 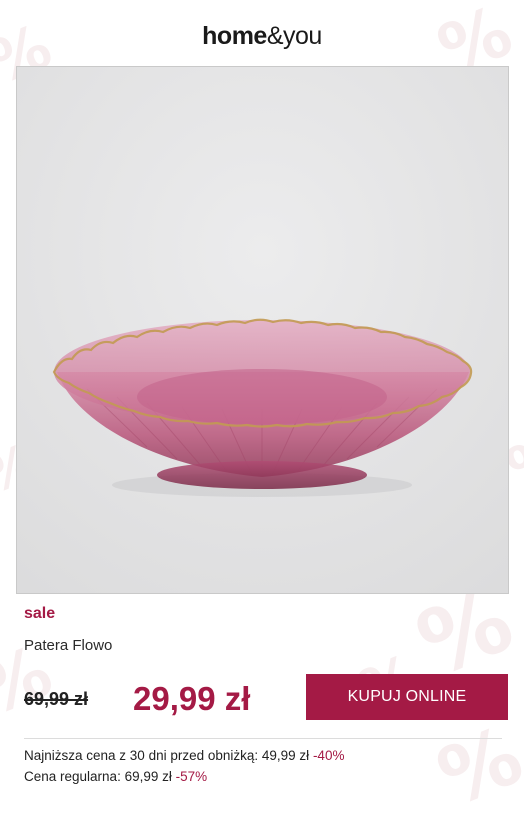 What do you see at coordinates (56, 699) in the screenshot?
I see `old-price: 69,99 zł` at bounding box center [56, 699].